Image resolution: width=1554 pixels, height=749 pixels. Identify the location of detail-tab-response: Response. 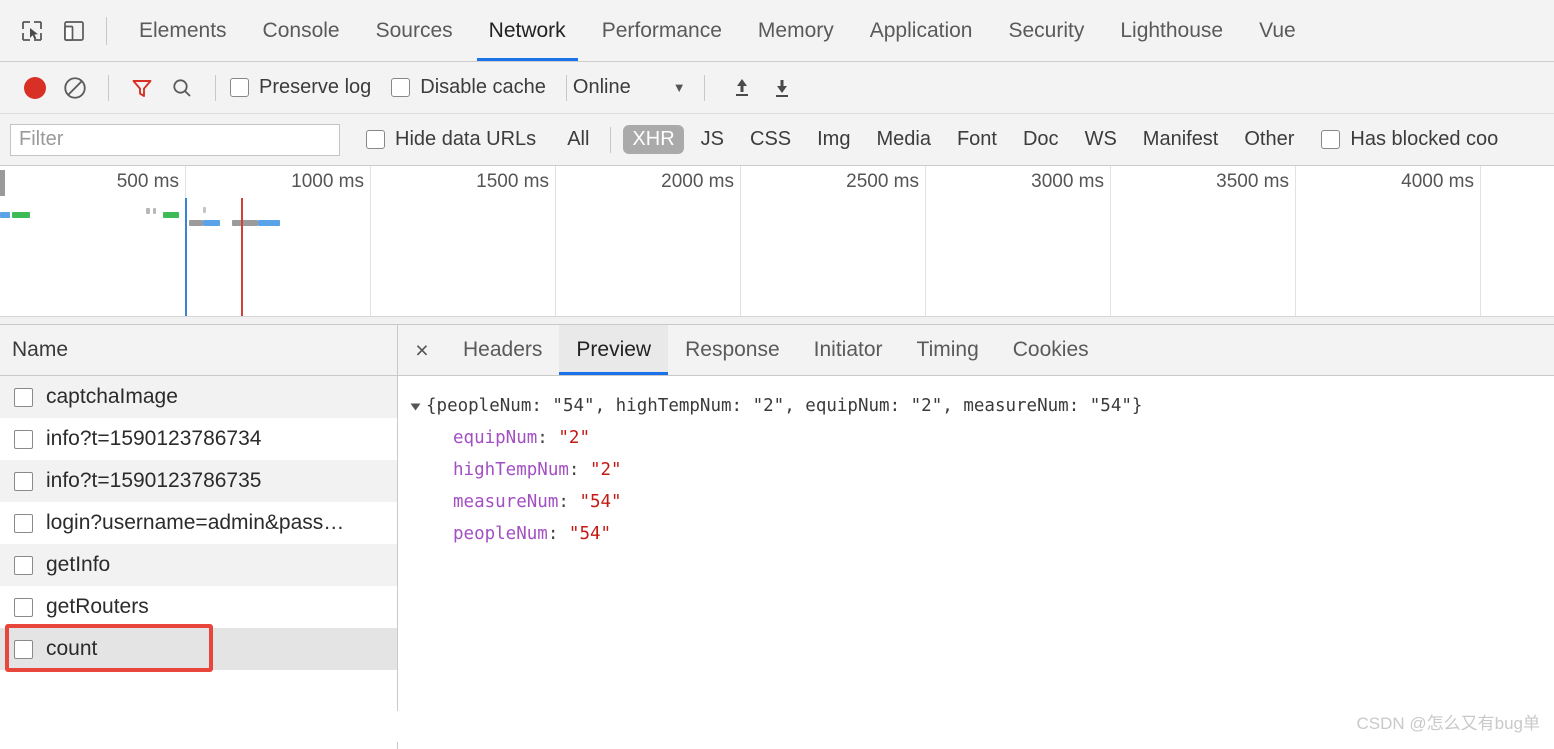
(732, 350).